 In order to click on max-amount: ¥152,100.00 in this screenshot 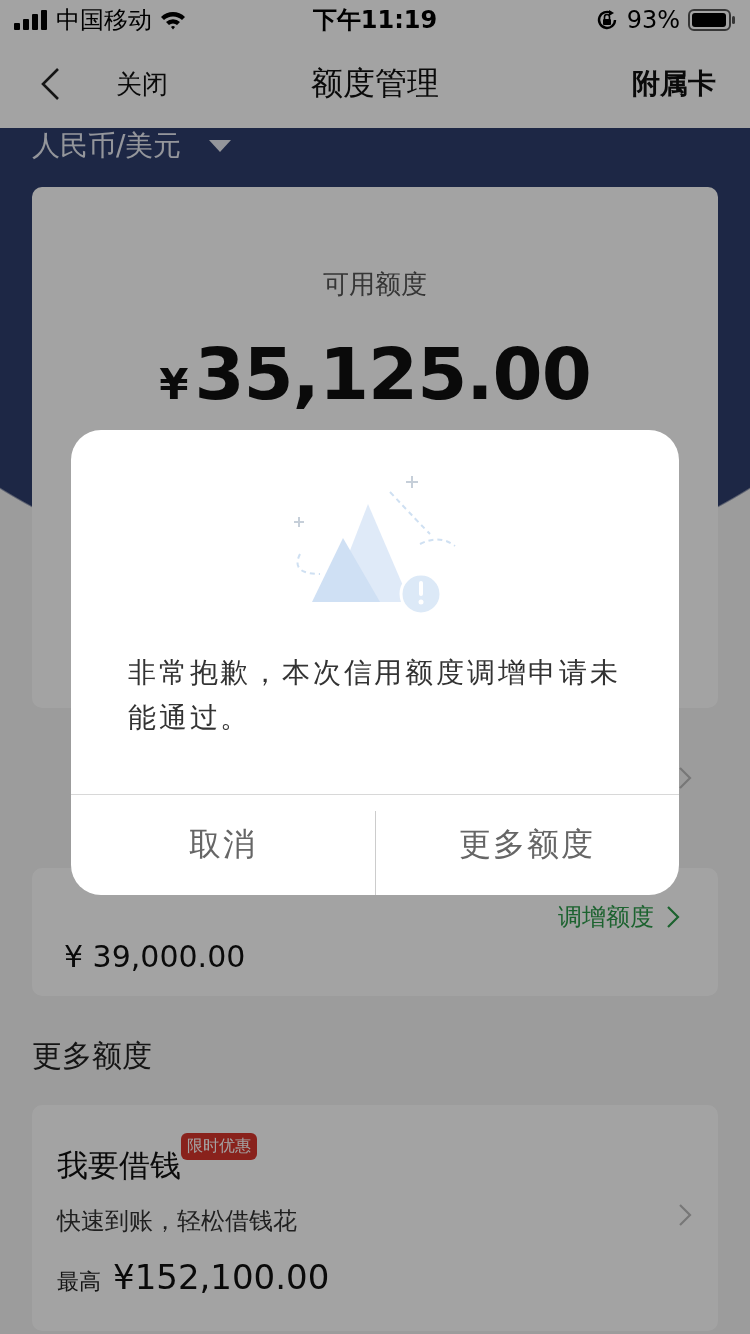, I will do `click(221, 1277)`.